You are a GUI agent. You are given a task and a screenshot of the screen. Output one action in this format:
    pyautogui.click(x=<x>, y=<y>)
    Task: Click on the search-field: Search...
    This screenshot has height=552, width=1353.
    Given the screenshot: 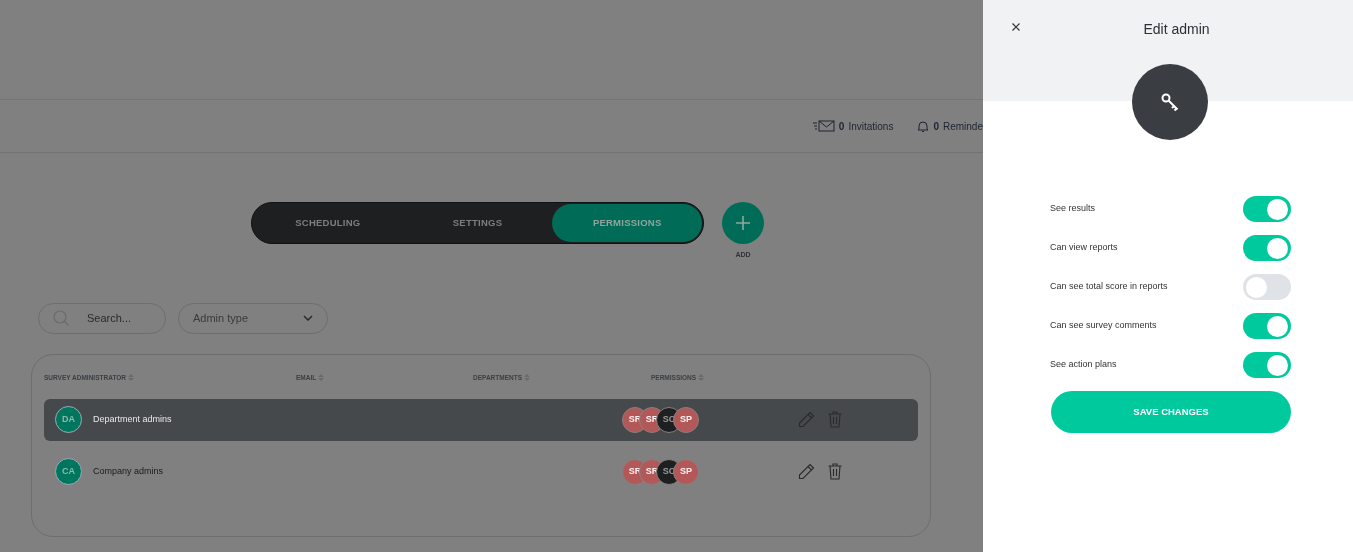 What is the action you would take?
    pyautogui.click(x=102, y=318)
    